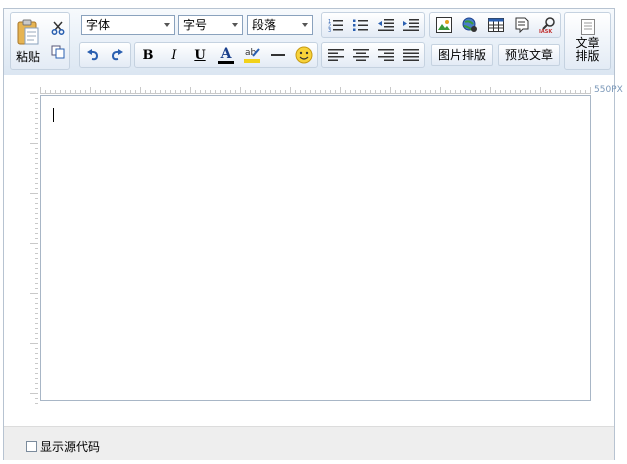 The height and width of the screenshot is (464, 627). I want to click on find-replace-button: IASK, so click(548, 25).